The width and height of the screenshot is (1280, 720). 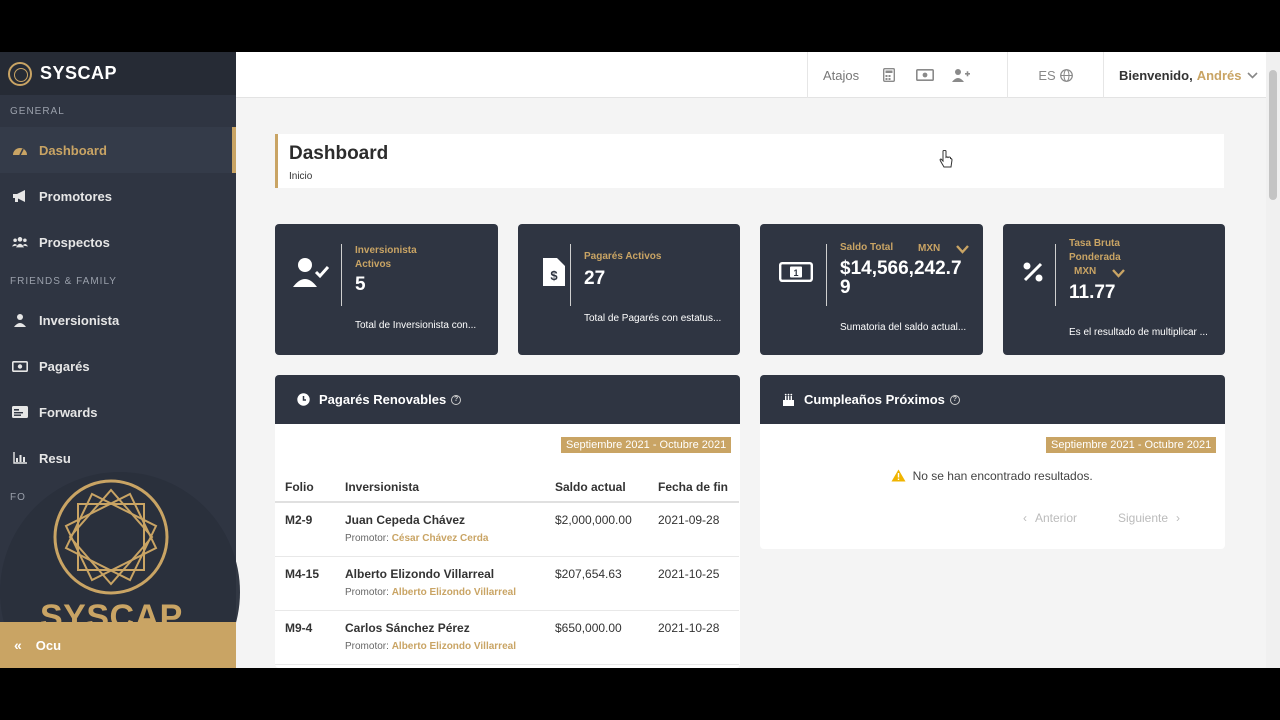 What do you see at coordinates (751, 176) in the screenshot?
I see `breadcrumb: Inicio` at bounding box center [751, 176].